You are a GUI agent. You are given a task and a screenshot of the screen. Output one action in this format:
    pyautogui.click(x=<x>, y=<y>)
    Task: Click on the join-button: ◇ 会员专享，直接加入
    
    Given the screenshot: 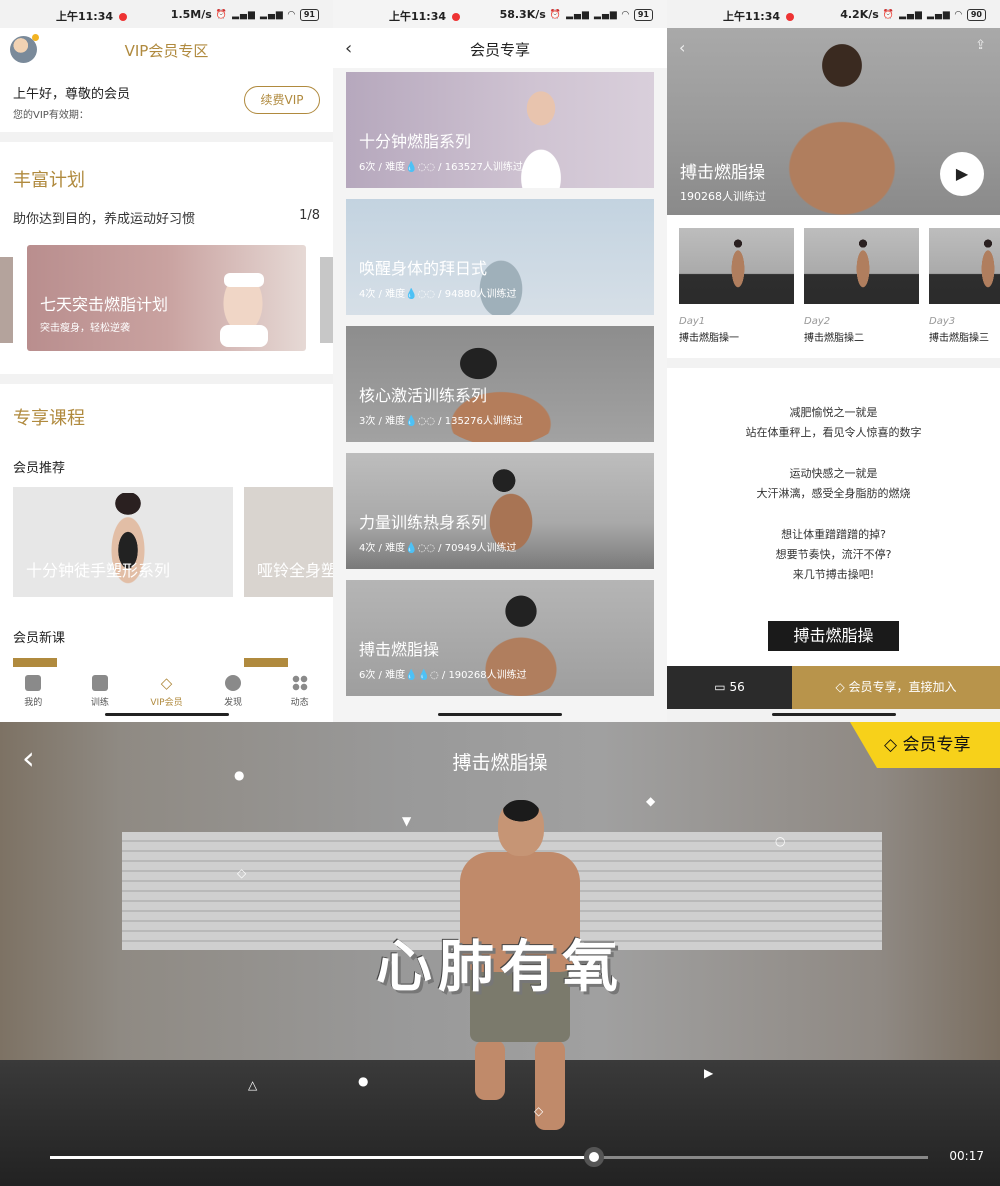 What is the action you would take?
    pyautogui.click(x=896, y=687)
    